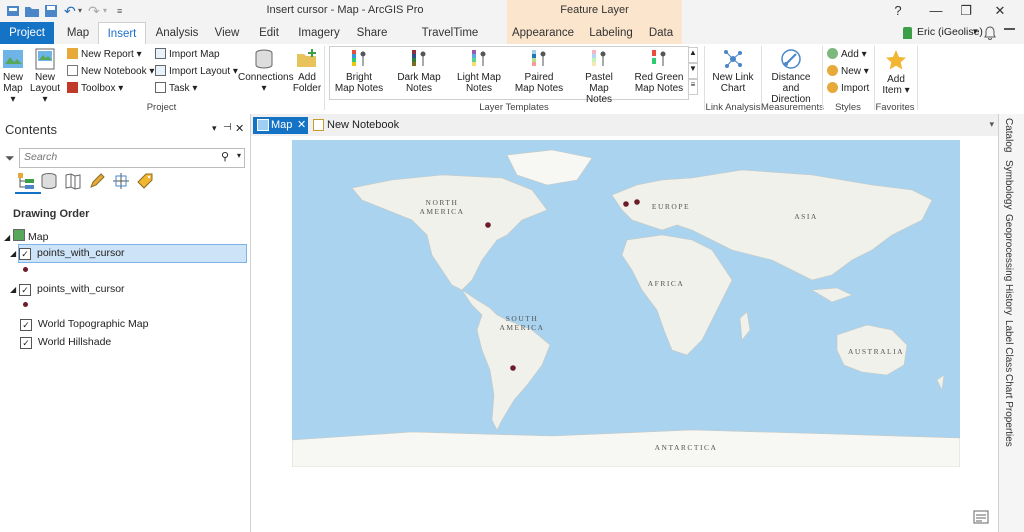 This screenshot has width=1024, height=532. I want to click on new-notebook-button: New Notebook ▾, so click(110, 72).